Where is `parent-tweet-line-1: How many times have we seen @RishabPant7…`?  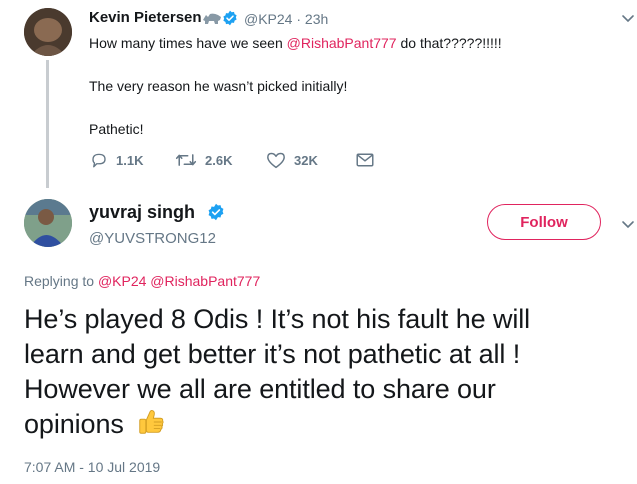
parent-tweet-line-1: How many times have we seen @RishabPant7… is located at coordinates (295, 43).